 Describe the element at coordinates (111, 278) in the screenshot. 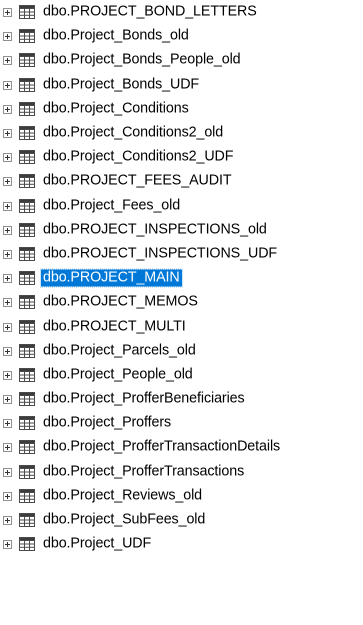

I see `tree-node-label: dbo.PROJECT_MAIN` at that location.